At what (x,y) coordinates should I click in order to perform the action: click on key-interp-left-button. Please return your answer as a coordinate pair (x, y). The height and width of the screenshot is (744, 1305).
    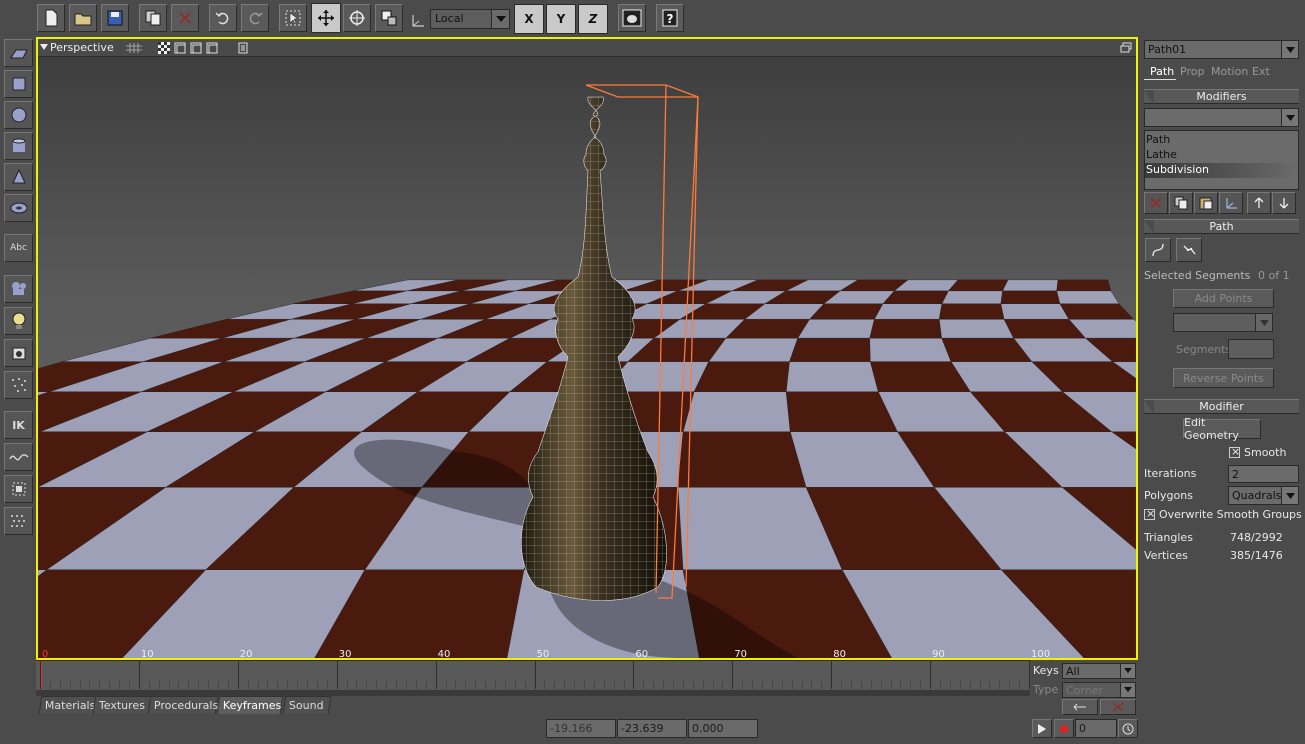
    Looking at the image, I should click on (1080, 707).